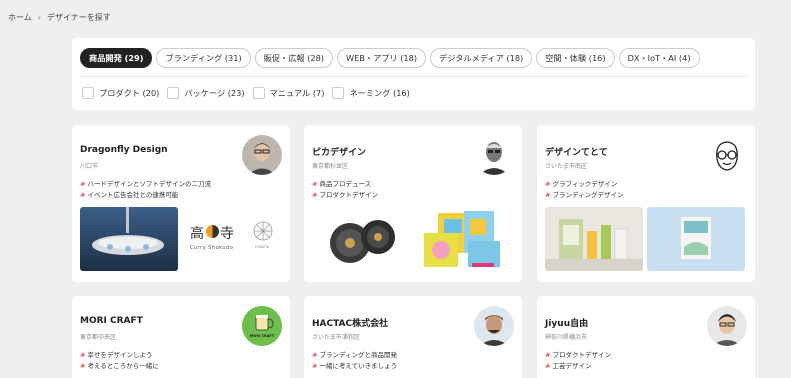 This screenshot has height=378, width=791. I want to click on tag-text: グラフィックデザイン, so click(585, 184).